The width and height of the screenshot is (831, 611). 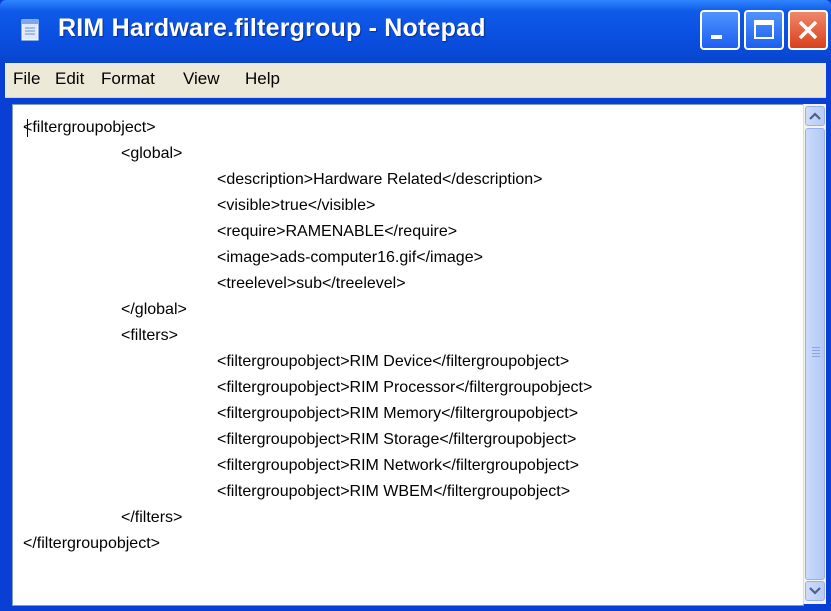 I want to click on window-frame-right, so click(x=828, y=337).